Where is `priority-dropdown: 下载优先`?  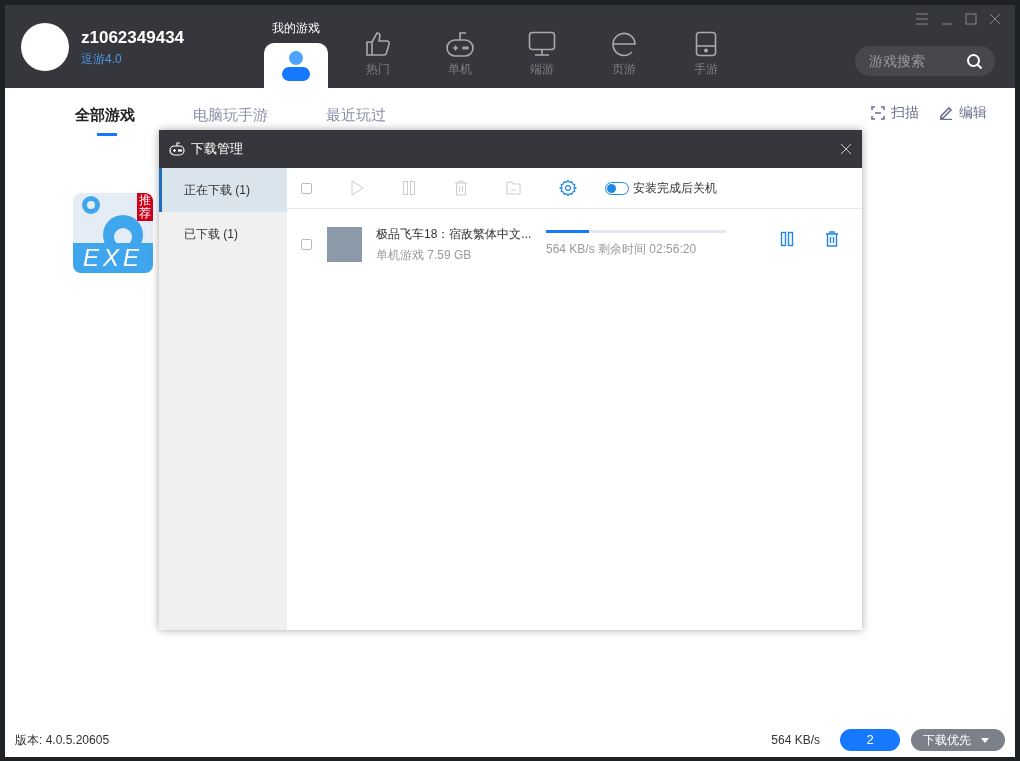
priority-dropdown: 下载优先 is located at coordinates (958, 740).